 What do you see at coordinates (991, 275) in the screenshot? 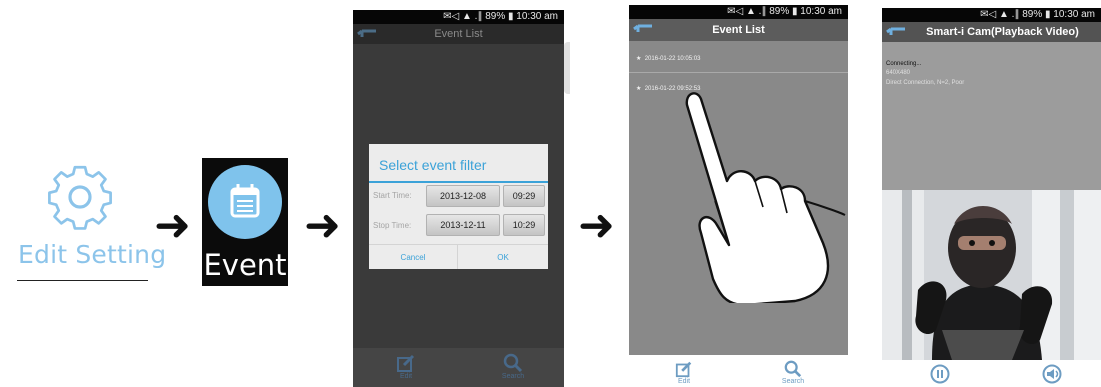
I see `intruder-photo` at bounding box center [991, 275].